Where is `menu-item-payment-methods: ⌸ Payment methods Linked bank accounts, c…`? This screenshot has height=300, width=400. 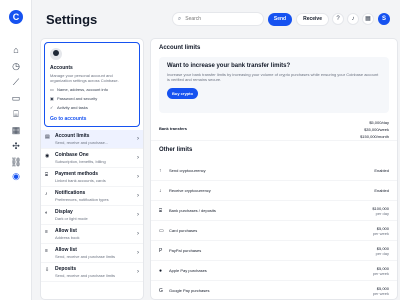
menu-item-payment-methods: ⌸ Payment methods Linked bank accounts, c… is located at coordinates (92, 177).